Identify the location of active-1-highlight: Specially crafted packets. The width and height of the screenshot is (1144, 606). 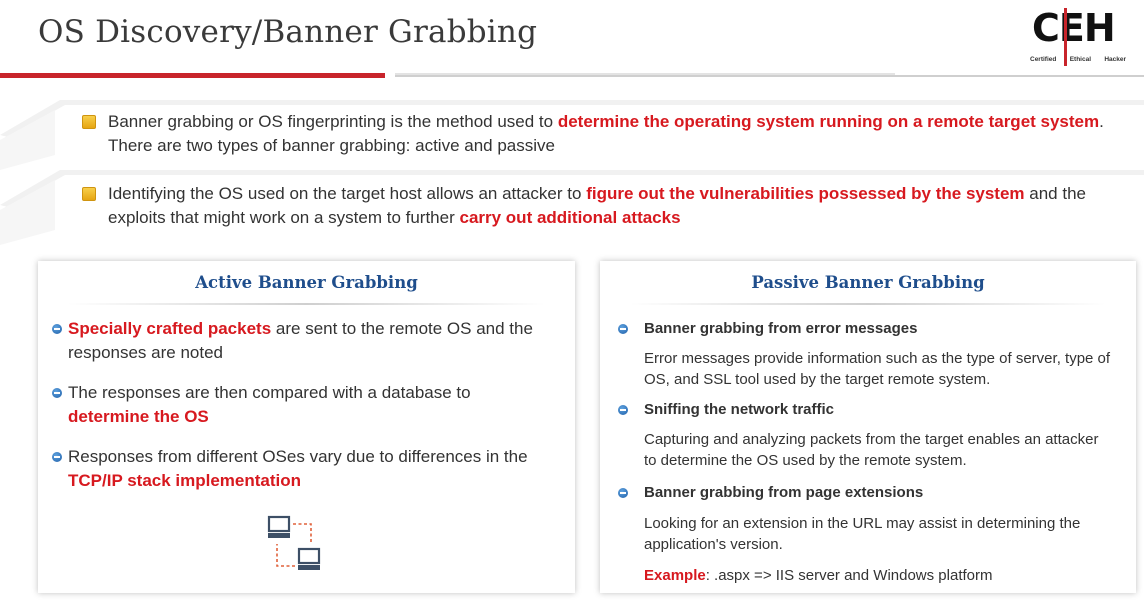
(170, 328).